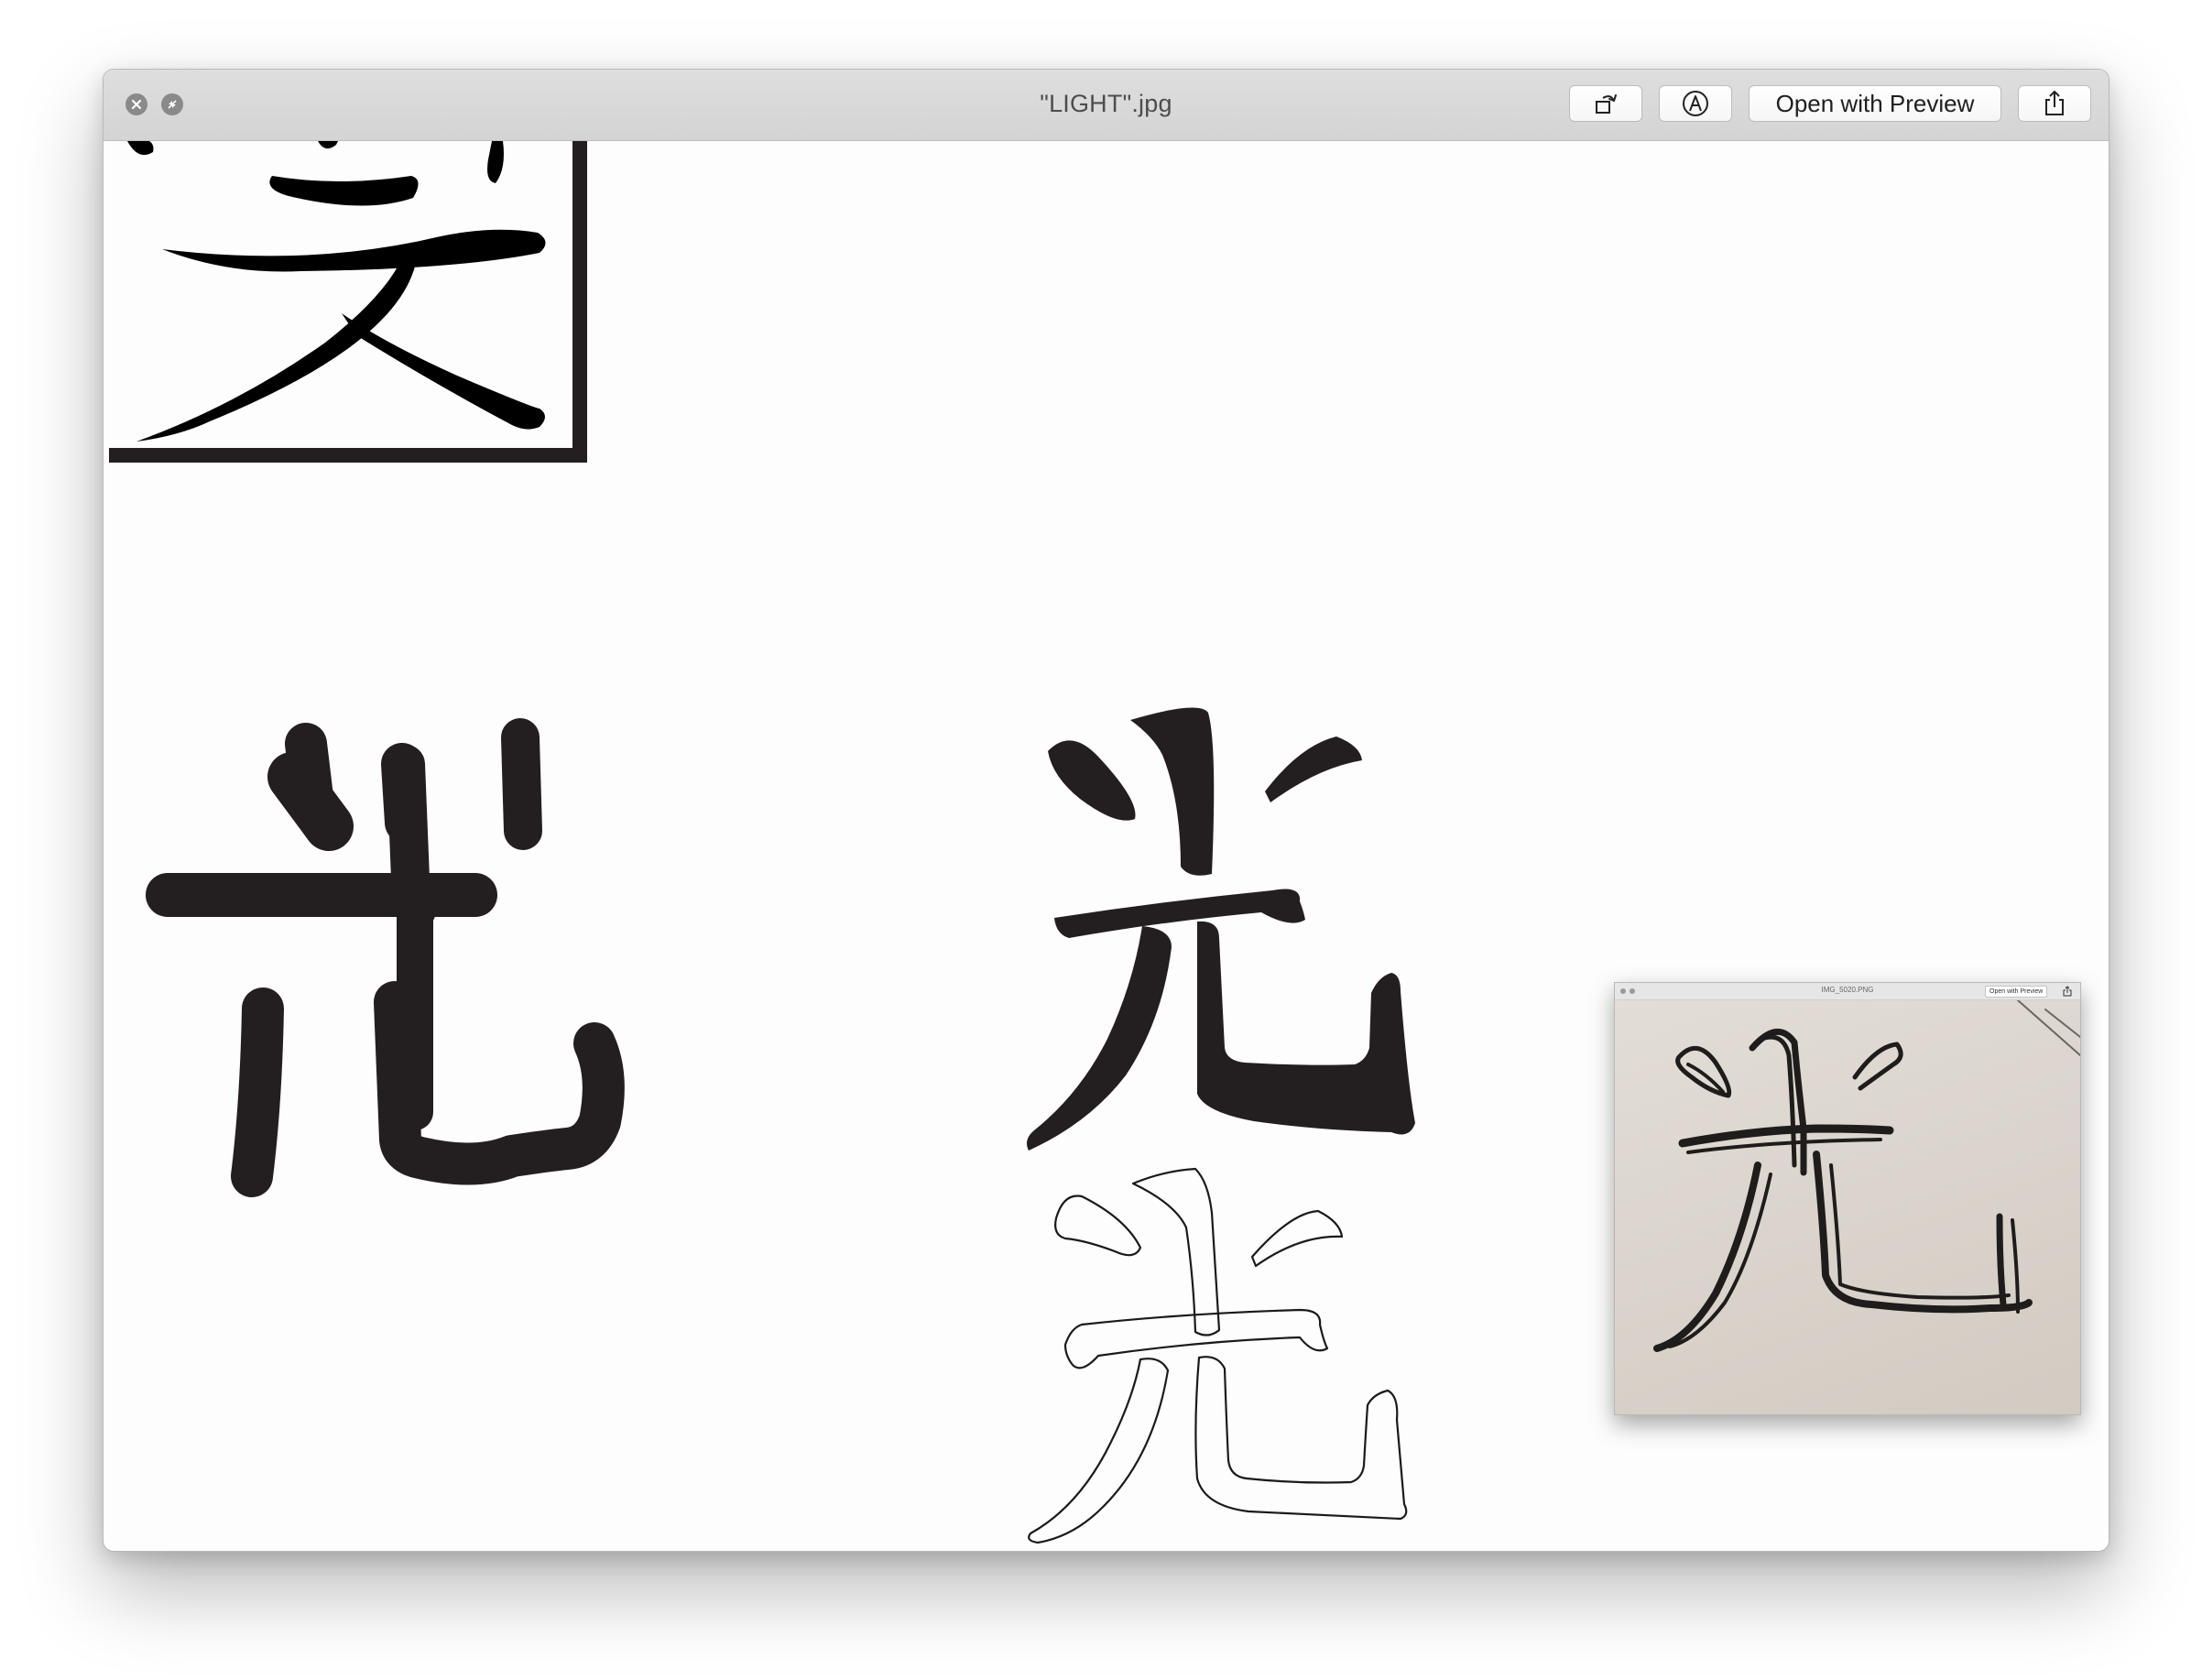 The height and width of the screenshot is (1680, 2202). Describe the element at coordinates (2016, 992) in the screenshot. I see `thumbnail-open-button: Open with Preview` at that location.